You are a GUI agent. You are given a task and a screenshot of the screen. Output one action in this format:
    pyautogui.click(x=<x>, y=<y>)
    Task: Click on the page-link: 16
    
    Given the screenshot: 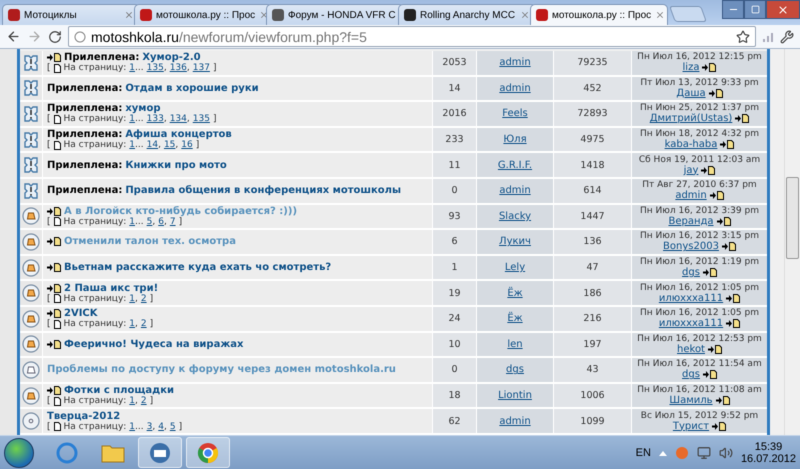 What is the action you would take?
    pyautogui.click(x=187, y=145)
    